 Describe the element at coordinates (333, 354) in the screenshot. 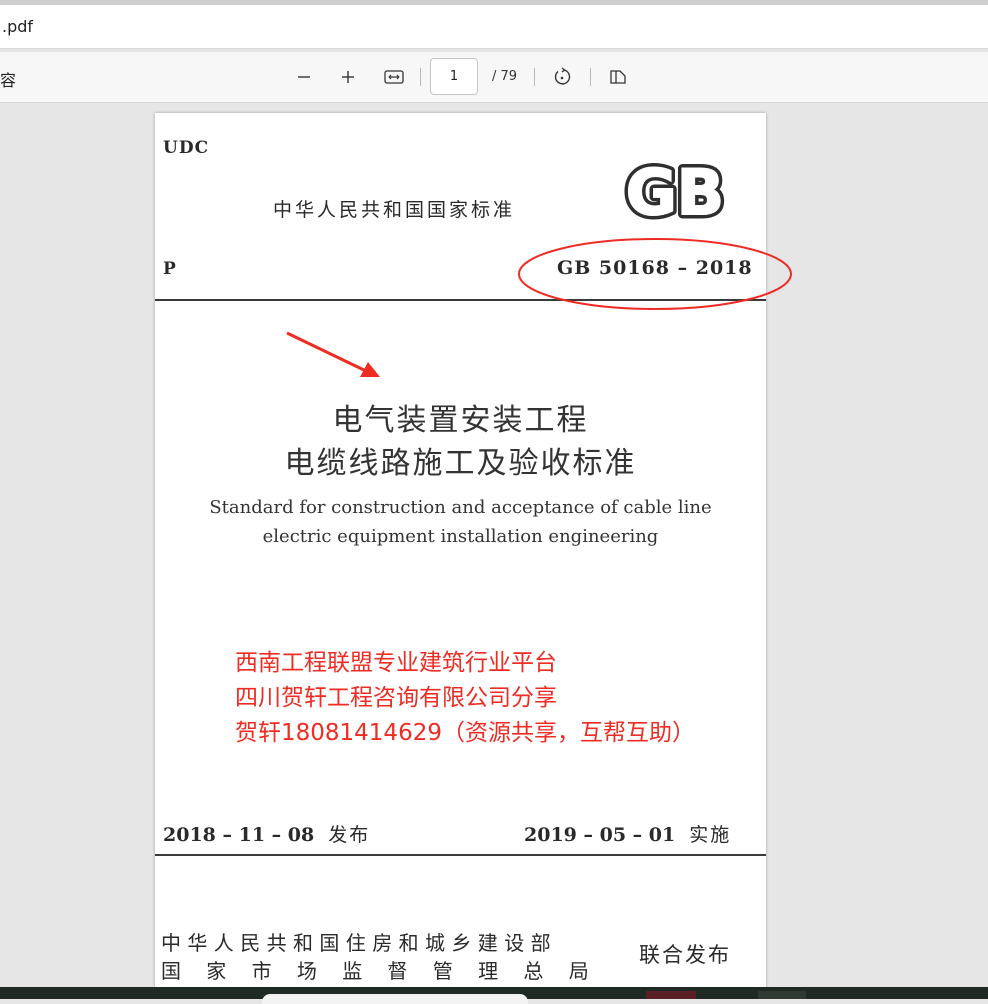

I see `red-arrow-icon` at that location.